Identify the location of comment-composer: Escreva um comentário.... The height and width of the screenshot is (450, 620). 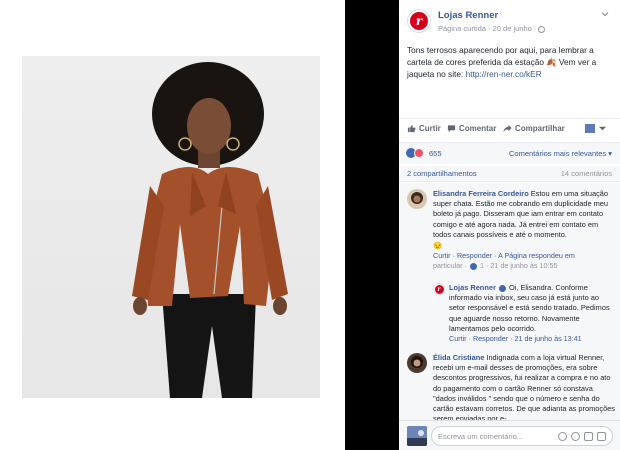
(509, 435).